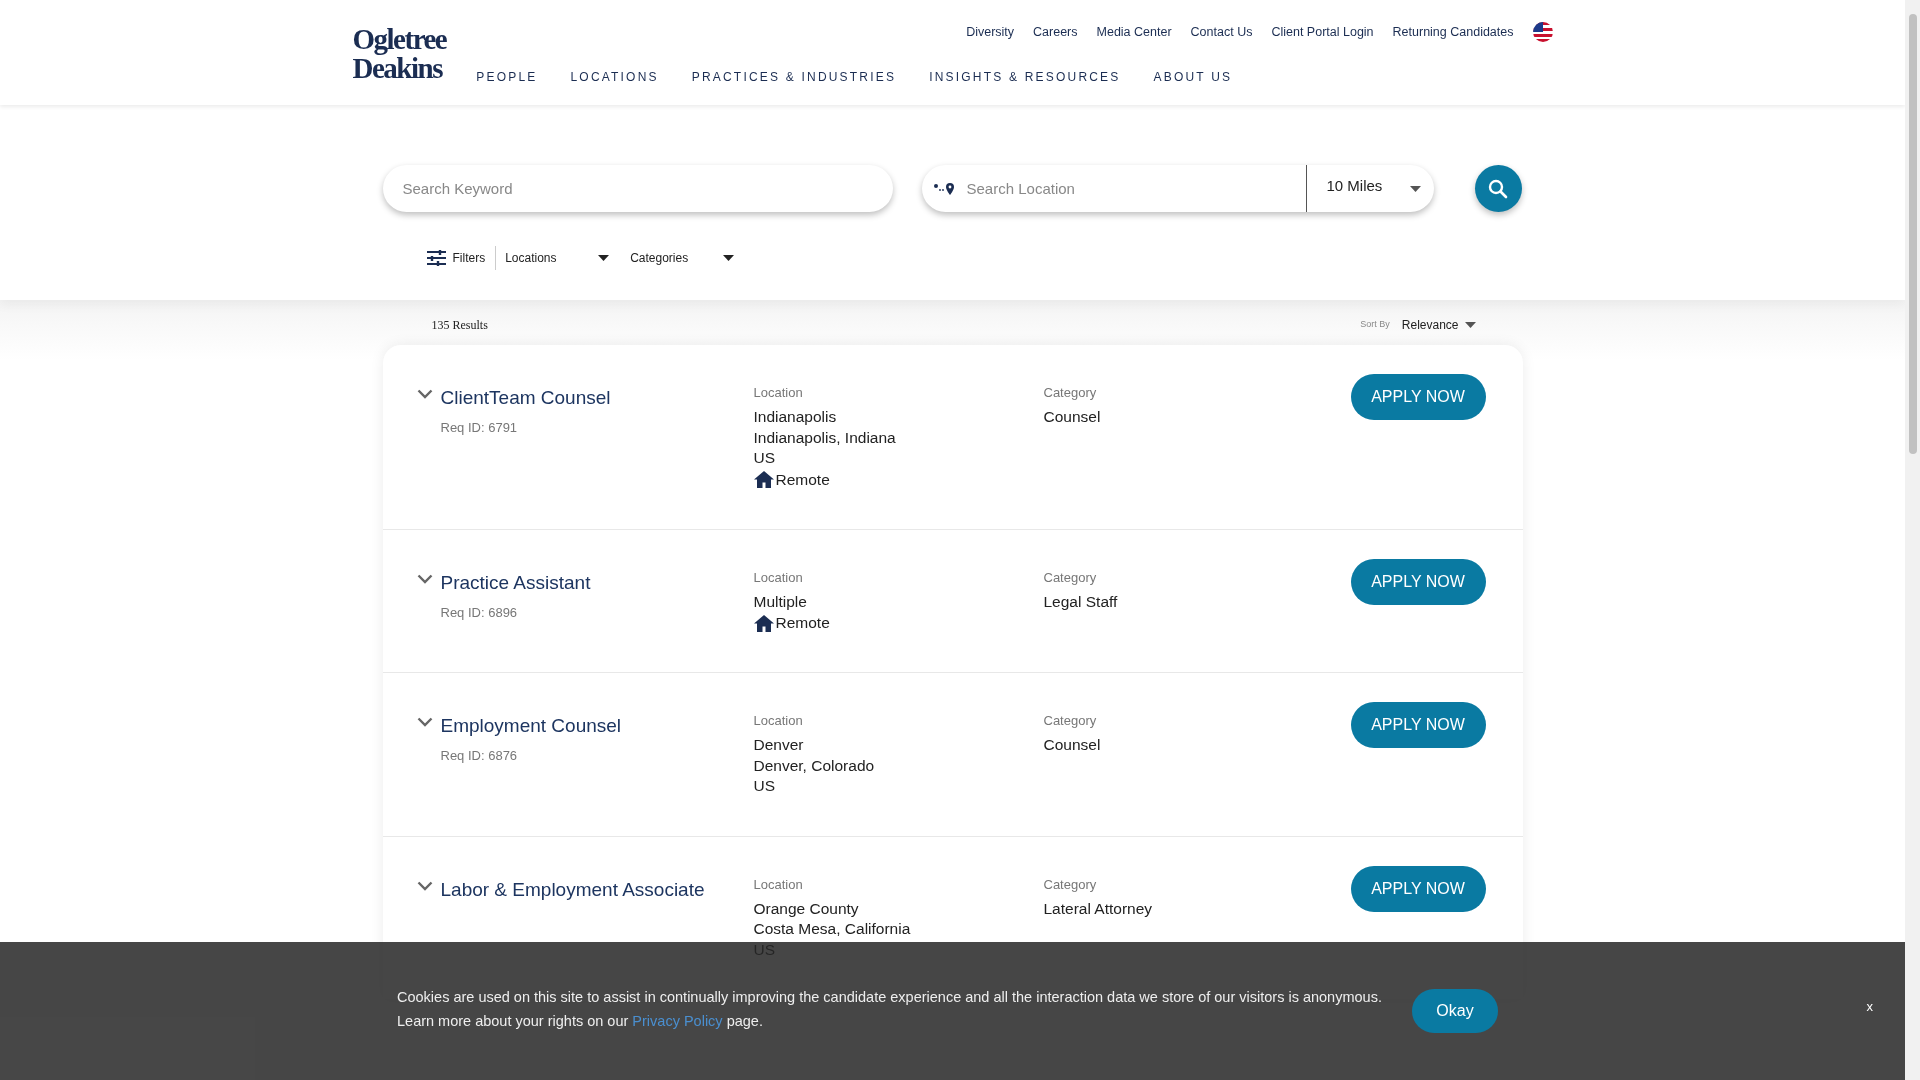  What do you see at coordinates (1438, 324) in the screenshot?
I see `sort-dropdown: Relevance` at bounding box center [1438, 324].